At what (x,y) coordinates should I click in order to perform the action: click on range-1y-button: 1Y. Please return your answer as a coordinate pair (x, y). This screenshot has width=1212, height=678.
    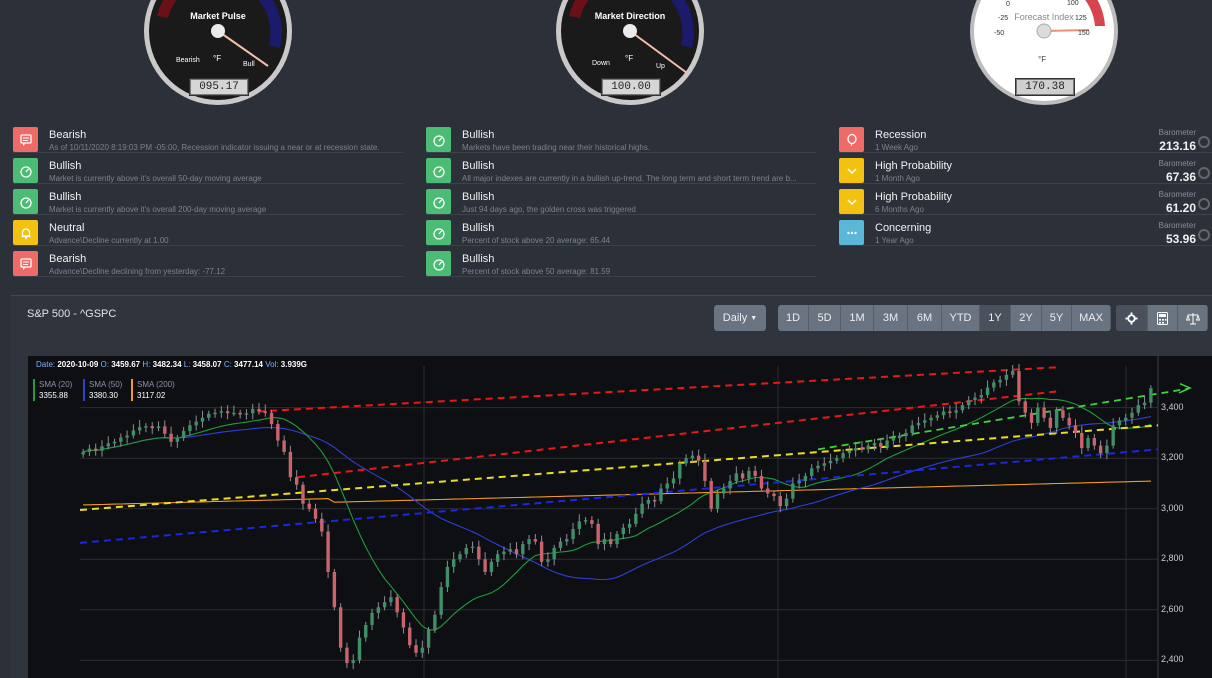
    Looking at the image, I should click on (995, 318).